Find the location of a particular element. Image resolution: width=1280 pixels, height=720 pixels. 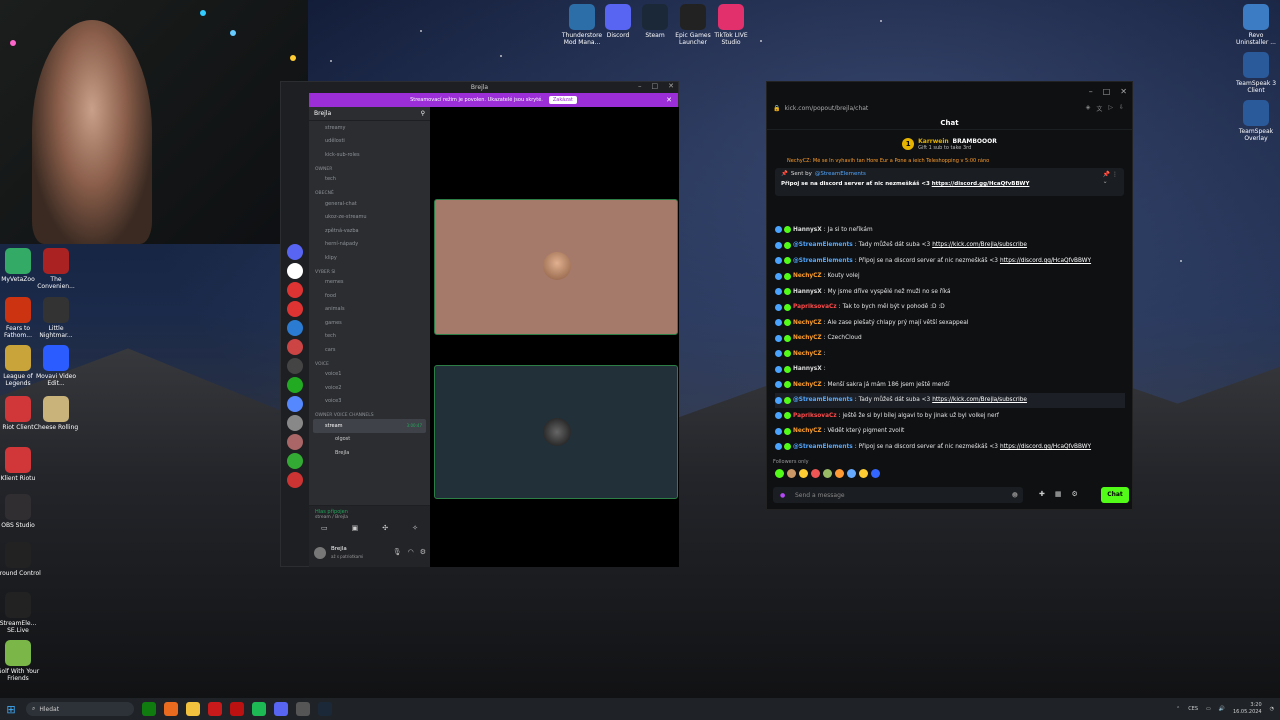

xbox-icon is located at coordinates (149, 709).